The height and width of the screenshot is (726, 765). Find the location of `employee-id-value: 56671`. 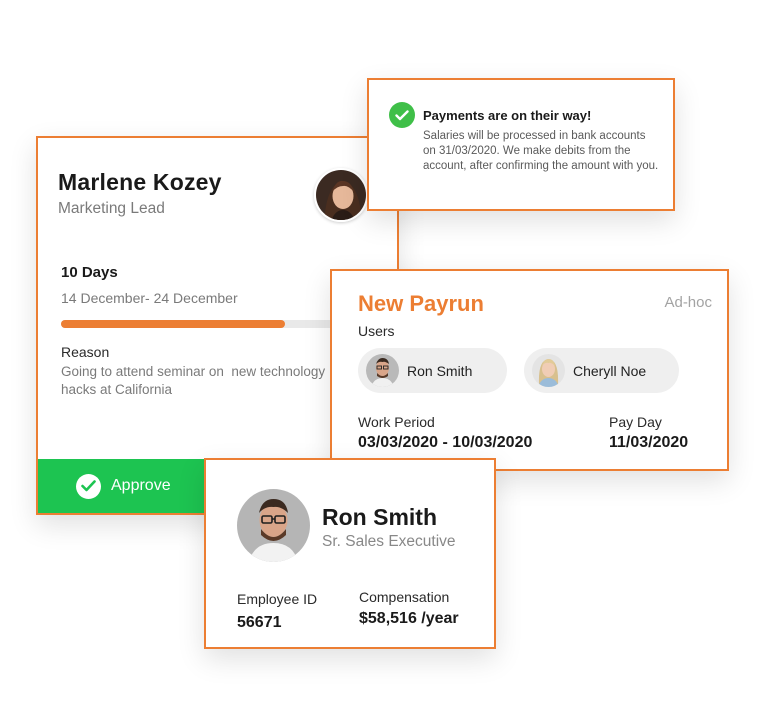

employee-id-value: 56671 is located at coordinates (259, 622).